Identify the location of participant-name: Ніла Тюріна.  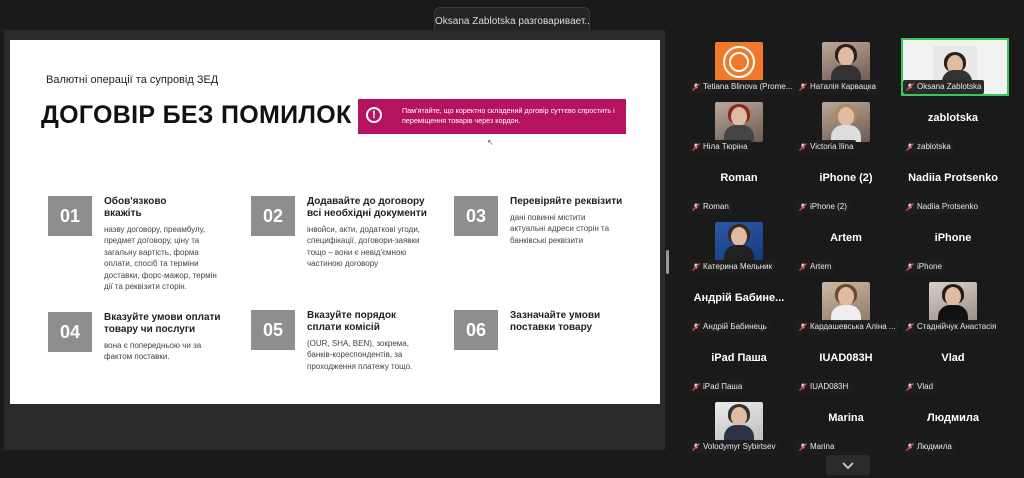
(720, 147).